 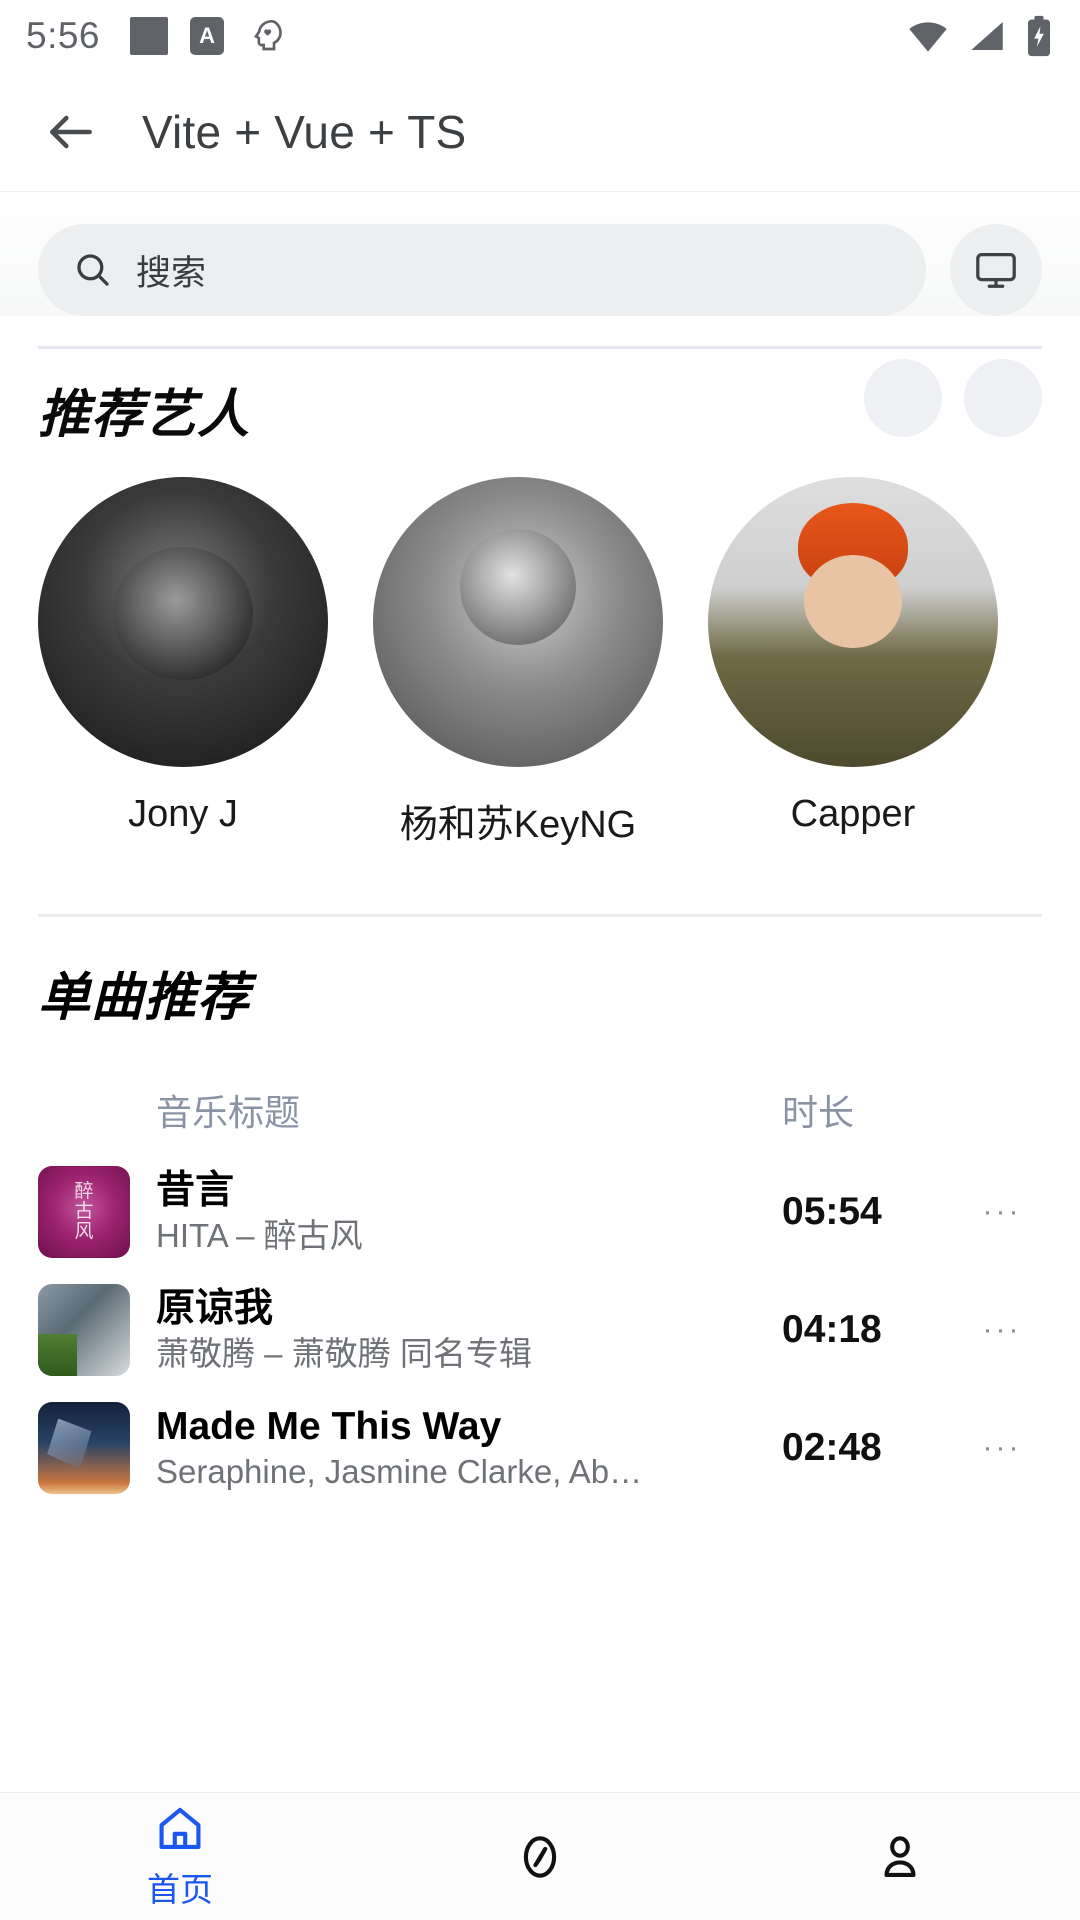 What do you see at coordinates (456, 1212) in the screenshot?
I see `song-info: 昔言 HITA – 醉古风` at bounding box center [456, 1212].